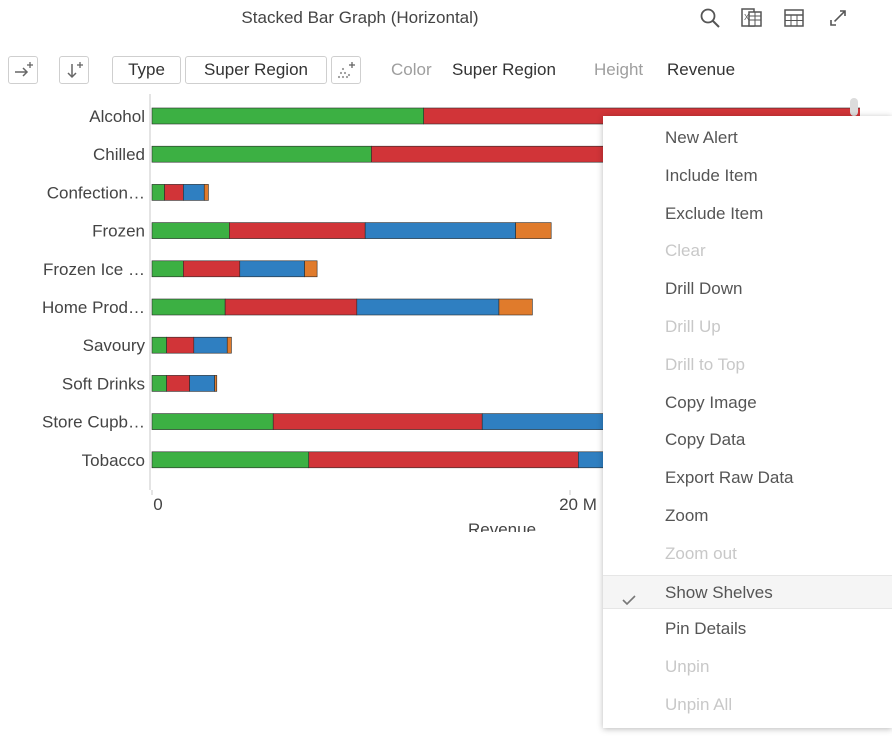 The height and width of the screenshot is (738, 892). What do you see at coordinates (117, 116) in the screenshot?
I see `category-label: Alcohol` at bounding box center [117, 116].